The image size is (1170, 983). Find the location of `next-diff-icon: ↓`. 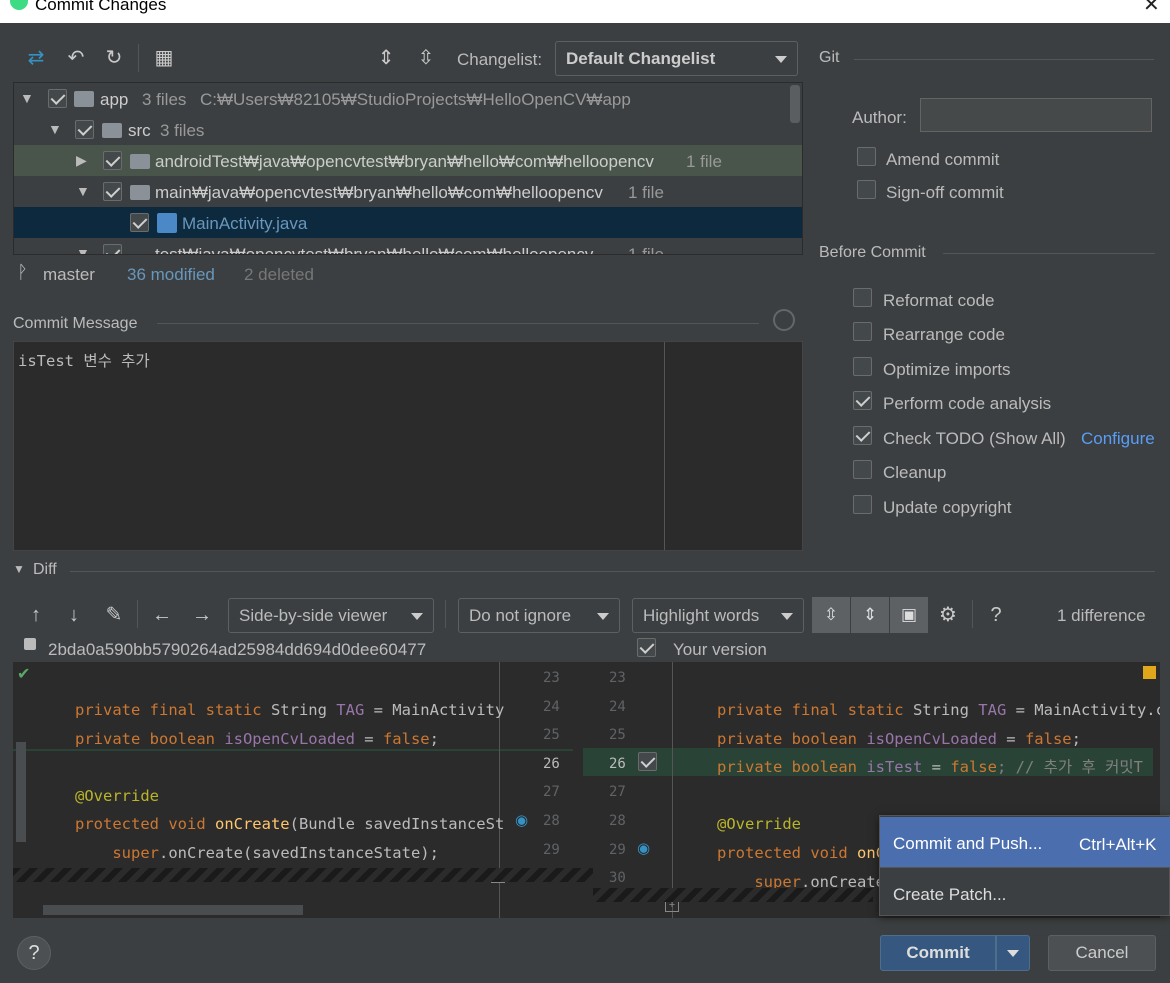

next-diff-icon: ↓ is located at coordinates (74, 615).